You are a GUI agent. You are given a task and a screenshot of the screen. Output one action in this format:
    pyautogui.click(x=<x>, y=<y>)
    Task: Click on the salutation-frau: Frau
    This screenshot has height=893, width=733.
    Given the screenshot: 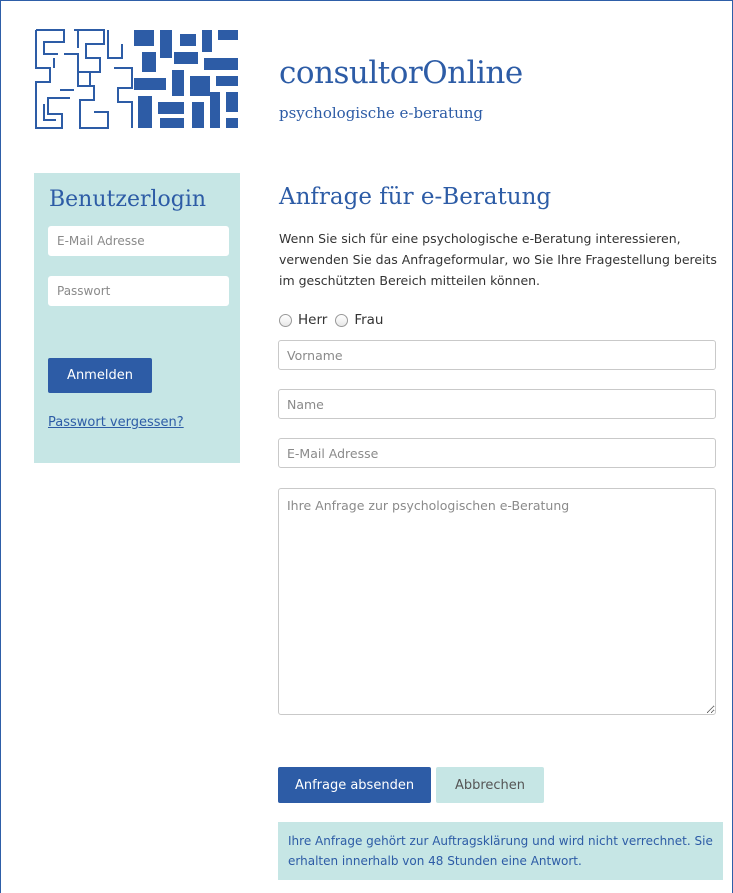 What is the action you would take?
    pyautogui.click(x=359, y=320)
    